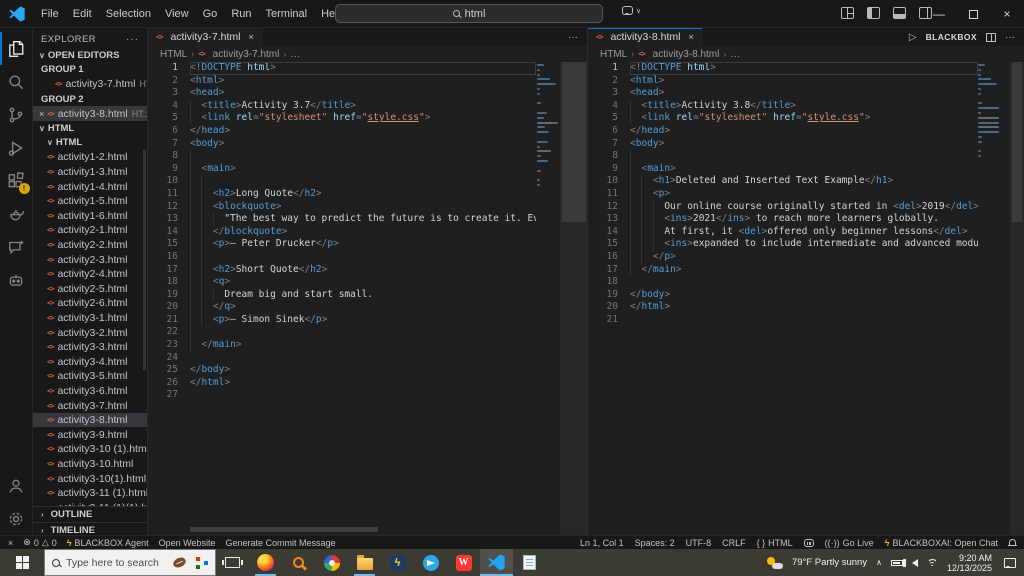 Image resolution: width=1024 pixels, height=576 pixels. Describe the element at coordinates (90, 449) in the screenshot. I see `file-item: <> activity3-10 (1).html` at that location.